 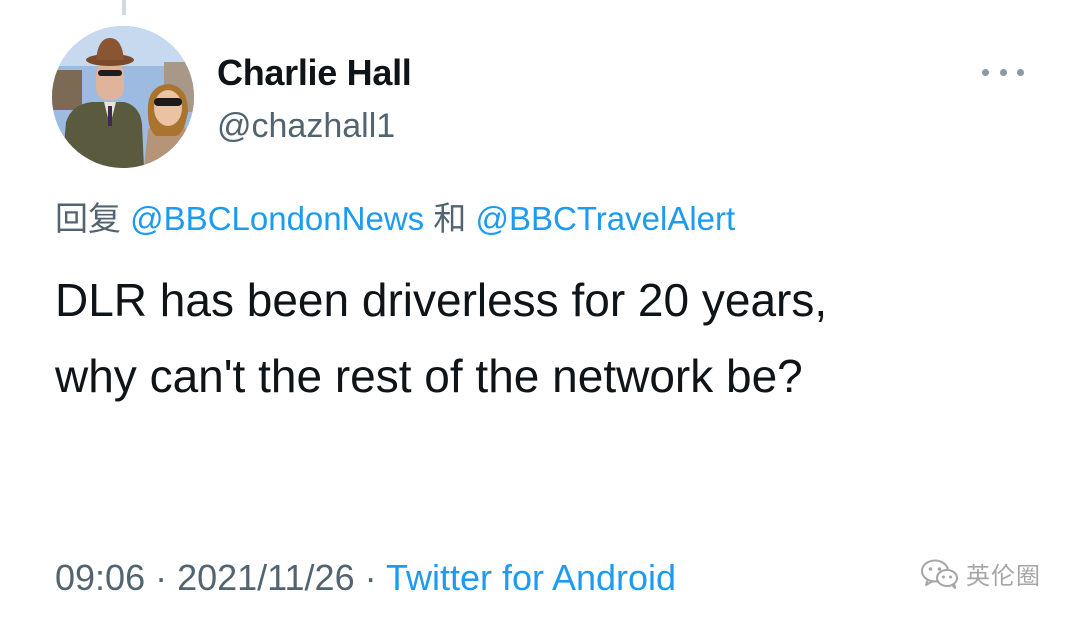 What do you see at coordinates (88, 218) in the screenshot?
I see `reply-prefix: 回复` at bounding box center [88, 218].